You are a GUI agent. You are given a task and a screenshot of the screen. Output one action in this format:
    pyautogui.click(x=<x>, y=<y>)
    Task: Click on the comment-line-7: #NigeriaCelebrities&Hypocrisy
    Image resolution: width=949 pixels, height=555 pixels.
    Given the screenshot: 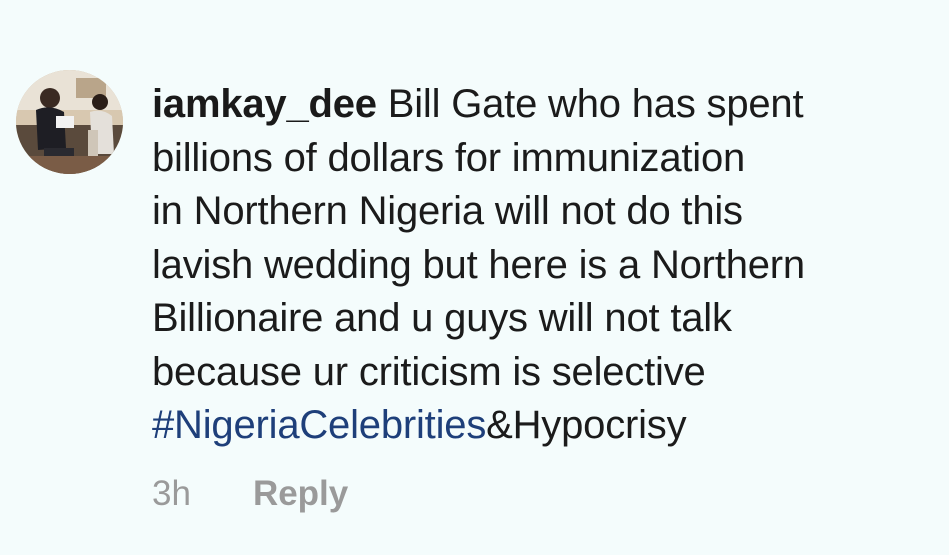 What is the action you would take?
    pyautogui.click(x=542, y=426)
    